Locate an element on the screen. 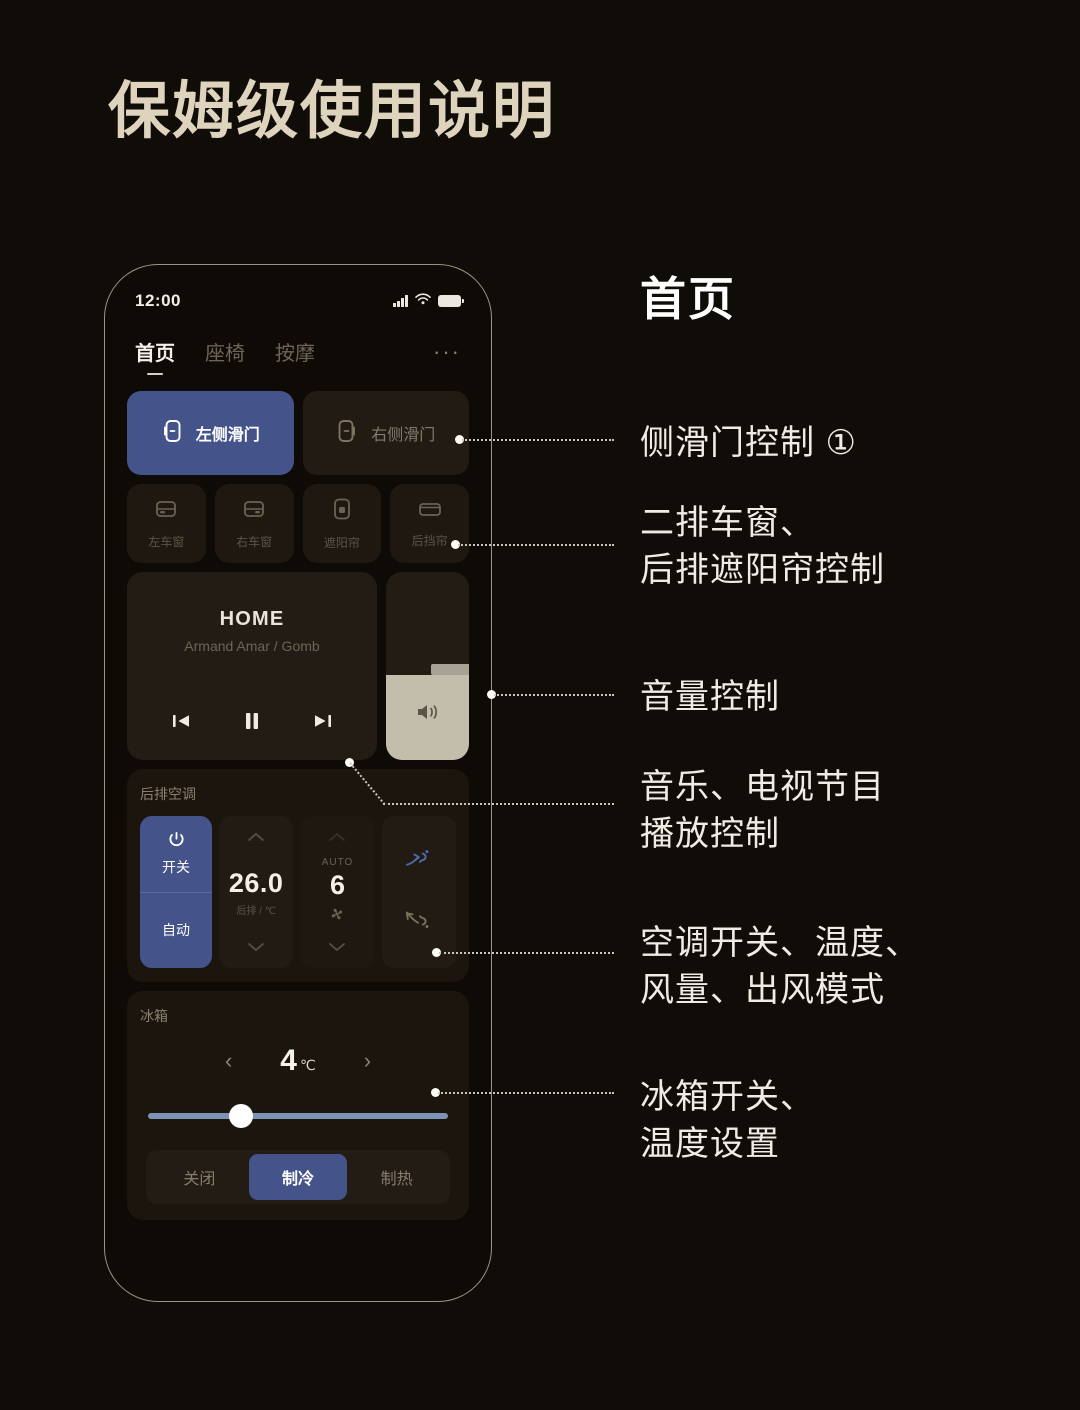 The image size is (1080, 1410). sliding-door-left-icon is located at coordinates (172, 433).